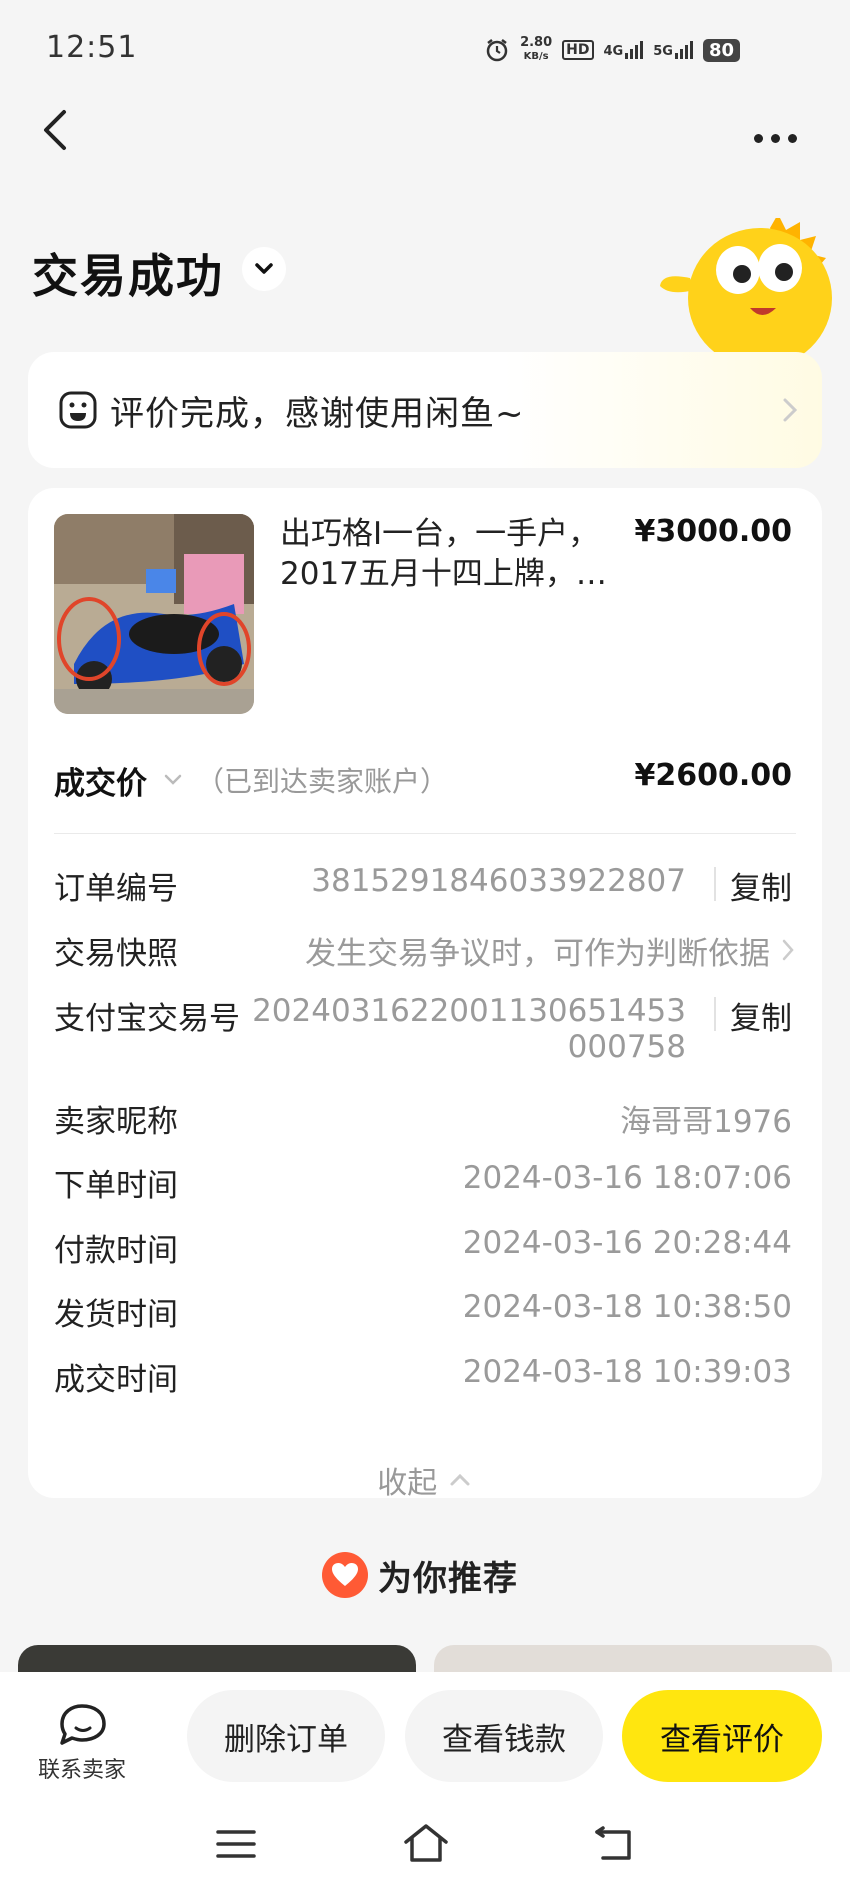 The image size is (850, 1895). What do you see at coordinates (469, 1011) in the screenshot?
I see `alipay-trade-no-line1: 20240316220011306514​53` at bounding box center [469, 1011].